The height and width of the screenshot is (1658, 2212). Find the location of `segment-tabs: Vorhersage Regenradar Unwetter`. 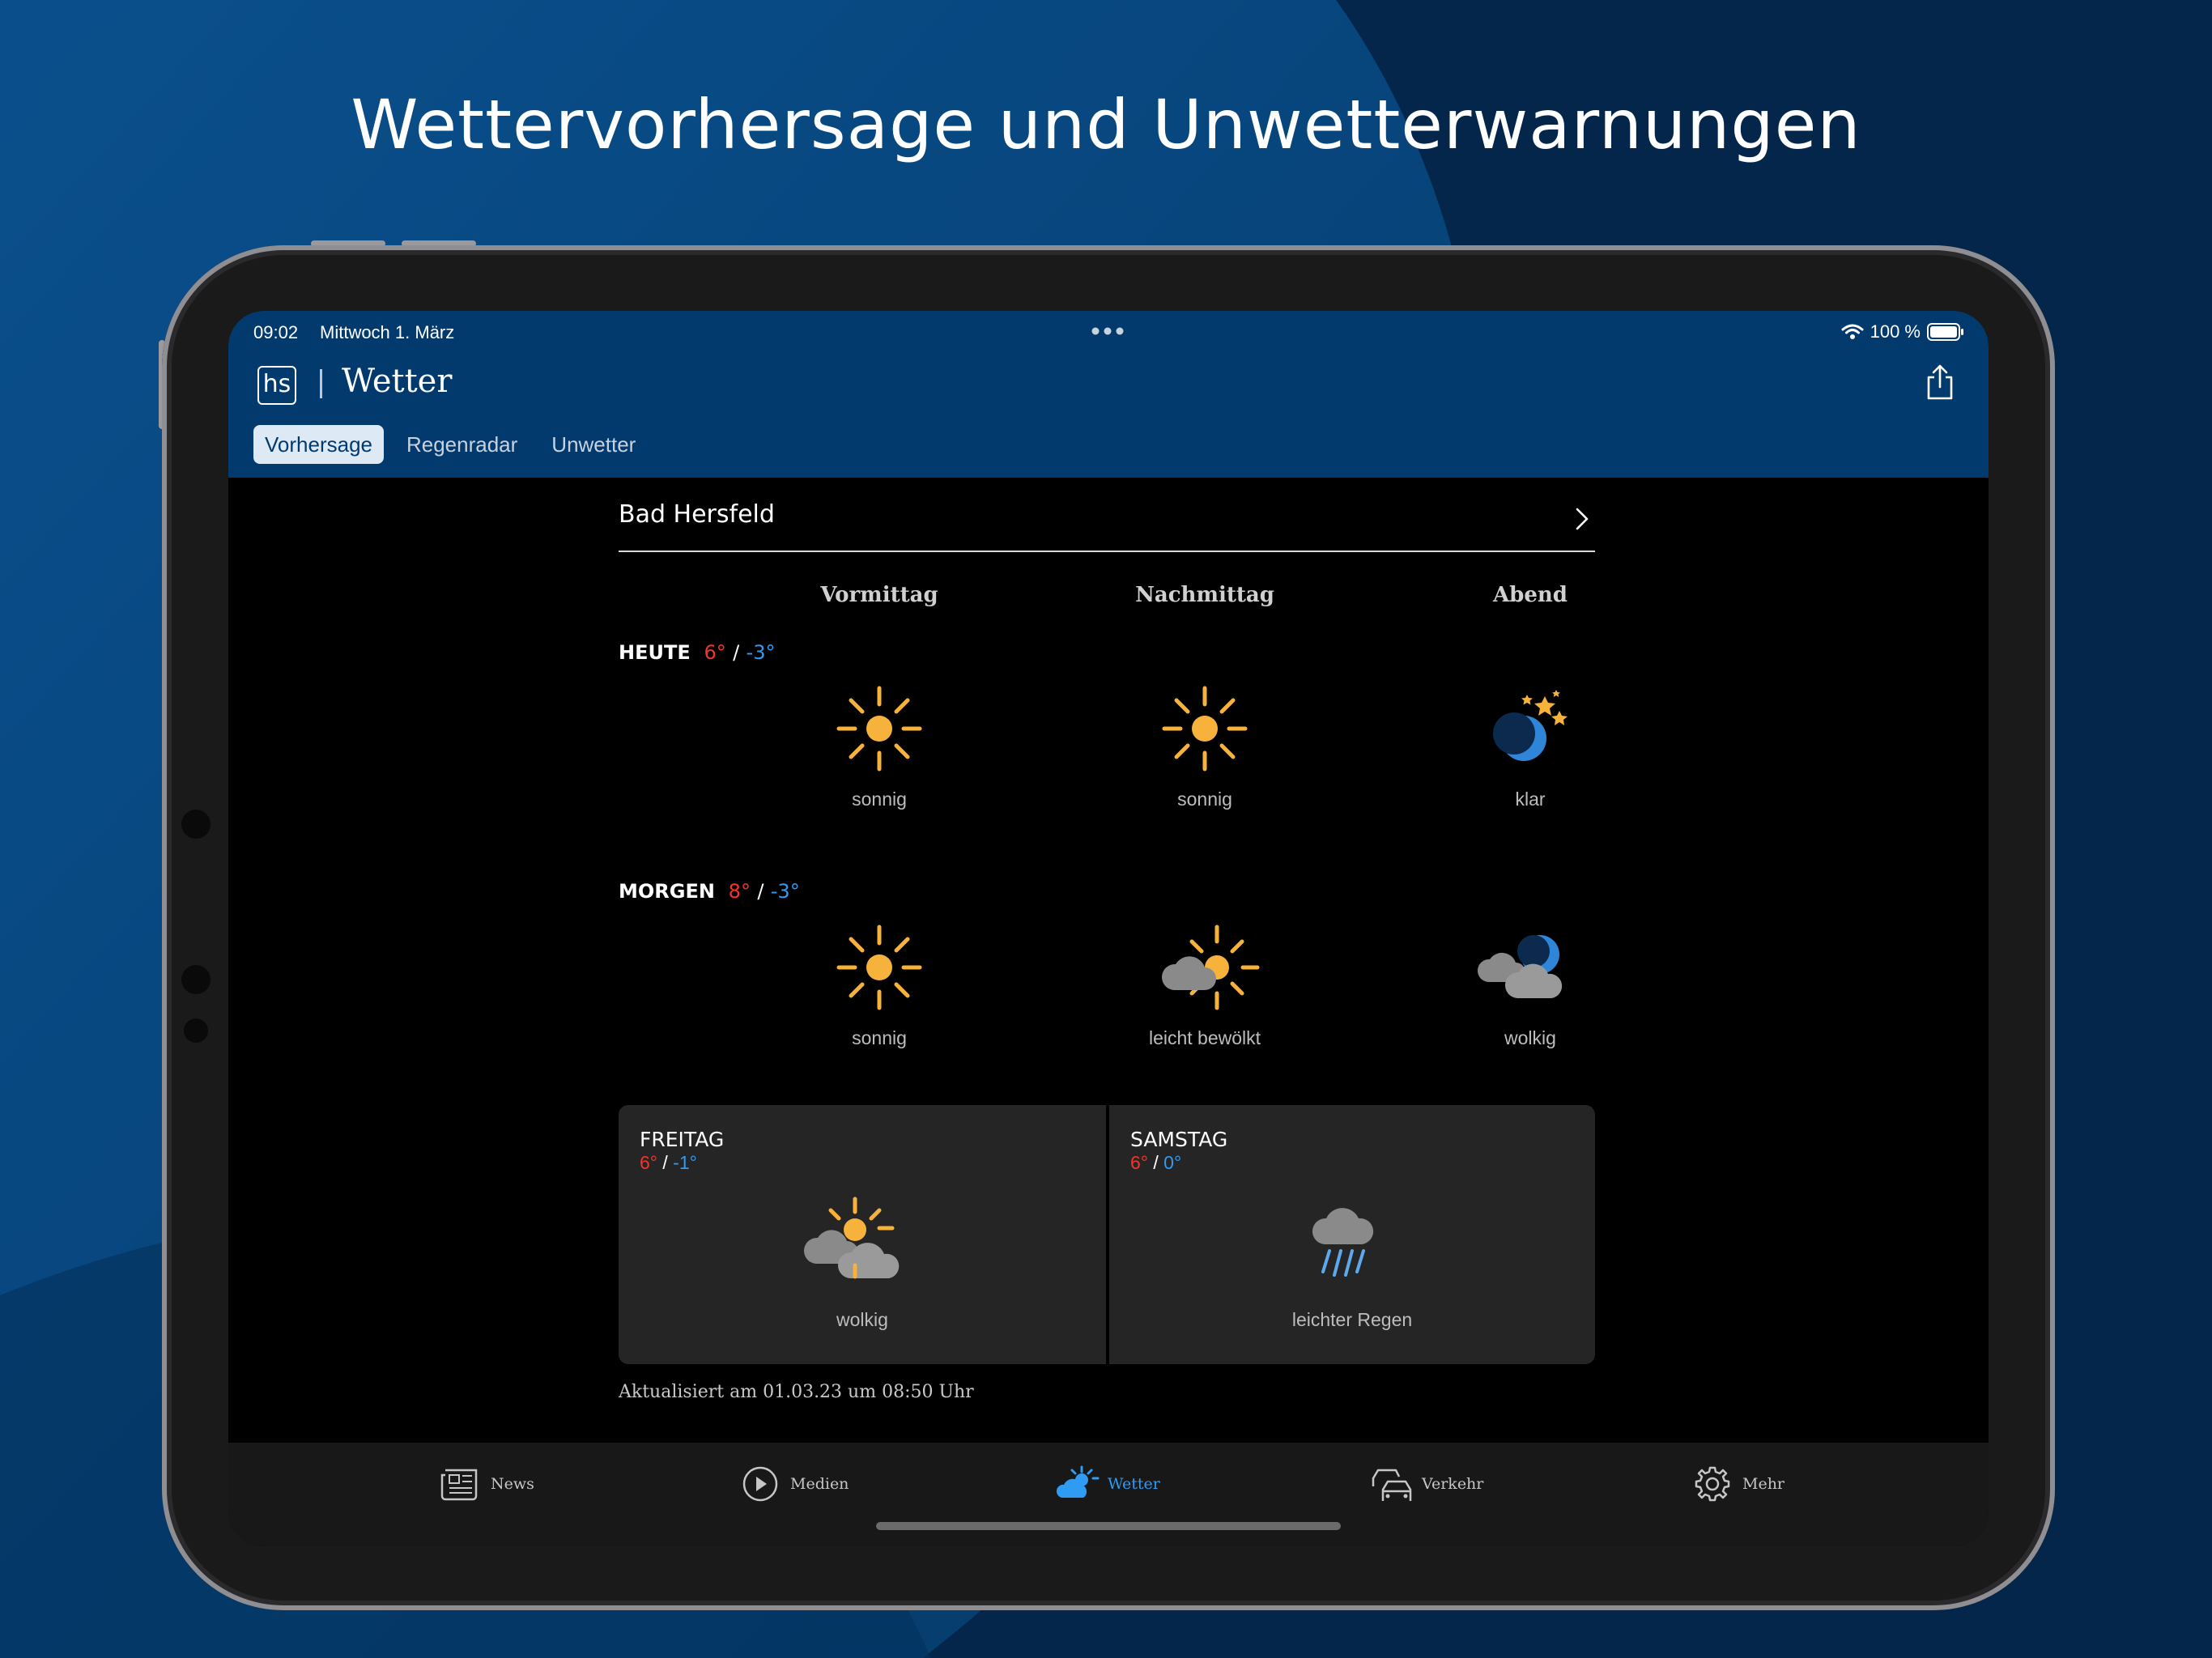

segment-tabs: Vorhersage Regenradar Unwetter is located at coordinates (455, 444).